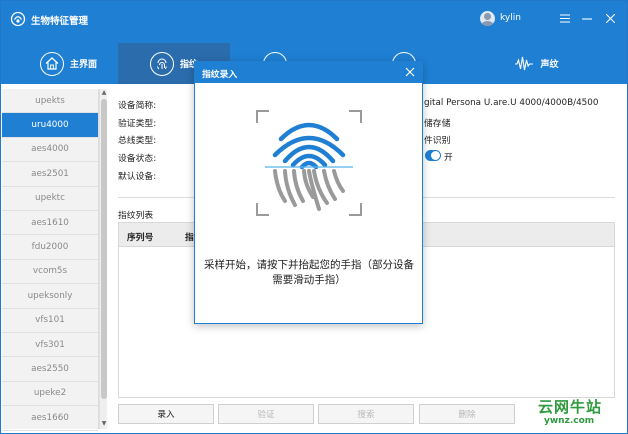 The width and height of the screenshot is (628, 434). Describe the element at coordinates (189, 236) in the screenshot. I see `column-header-name: 指` at that location.